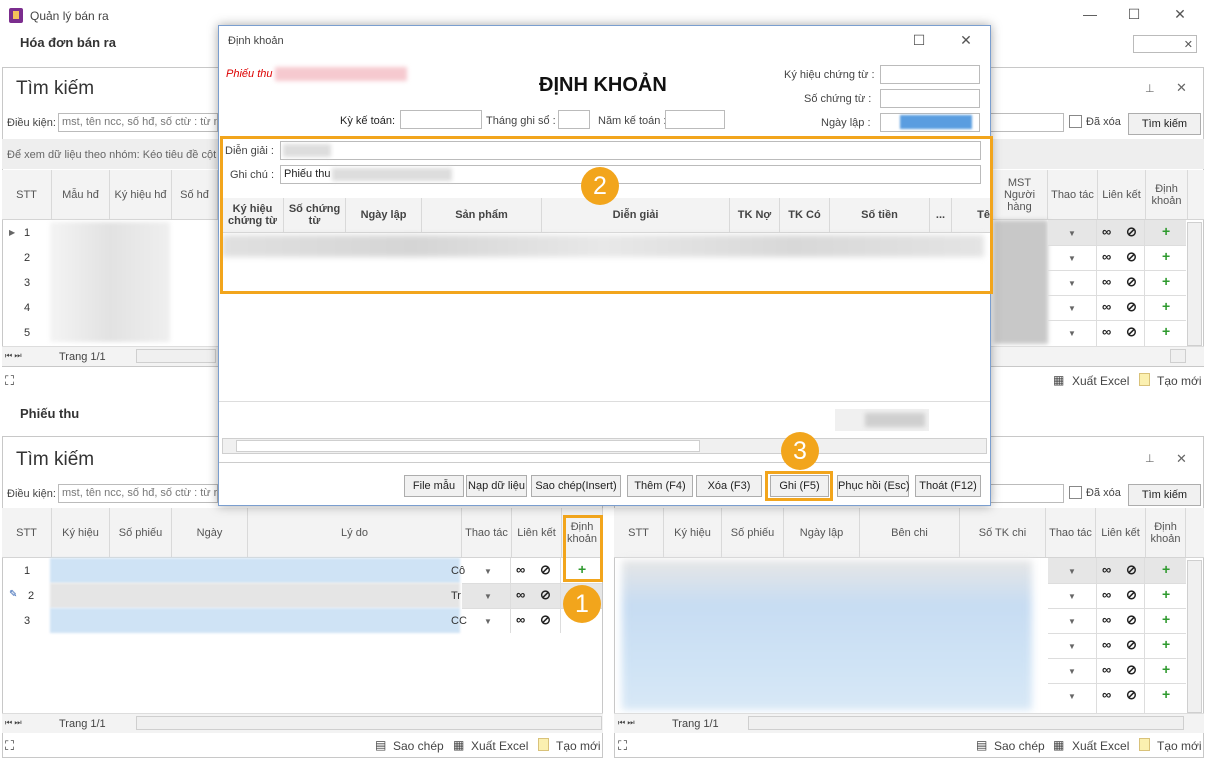 The width and height of the screenshot is (1206, 758). I want to click on col-mst: MST Người hàng, so click(1020, 194).